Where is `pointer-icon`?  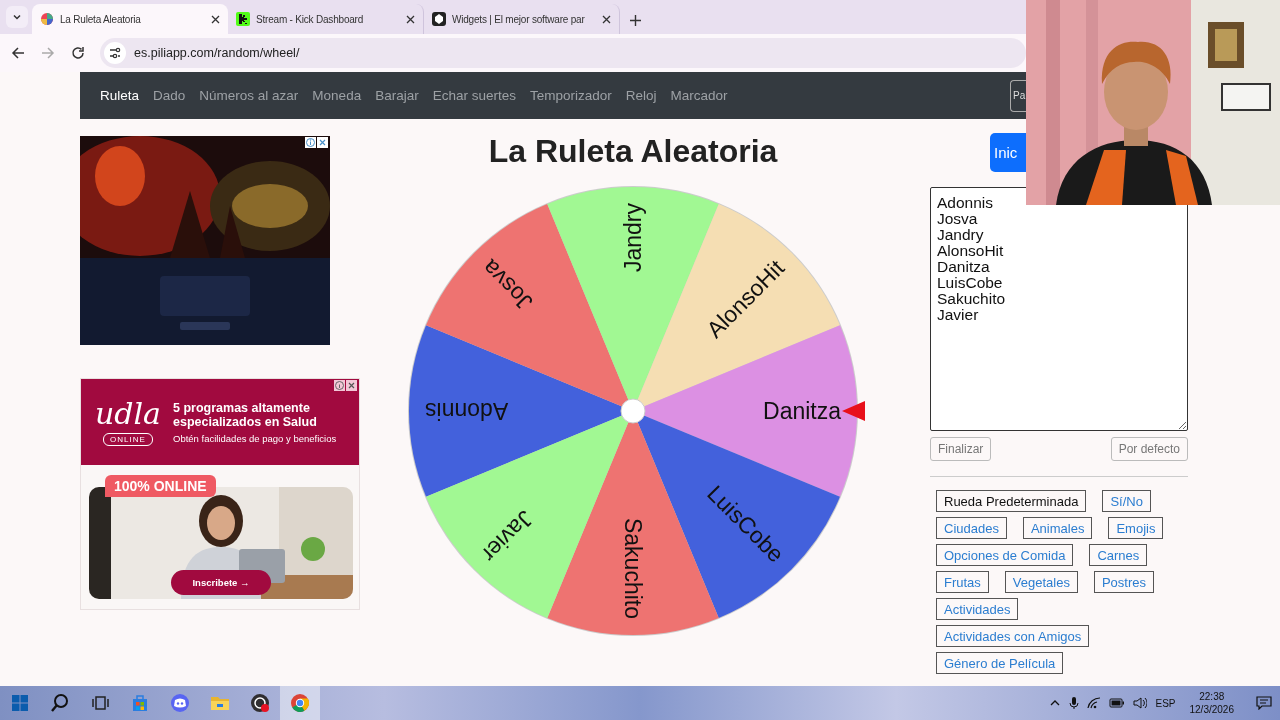 pointer-icon is located at coordinates (853, 411).